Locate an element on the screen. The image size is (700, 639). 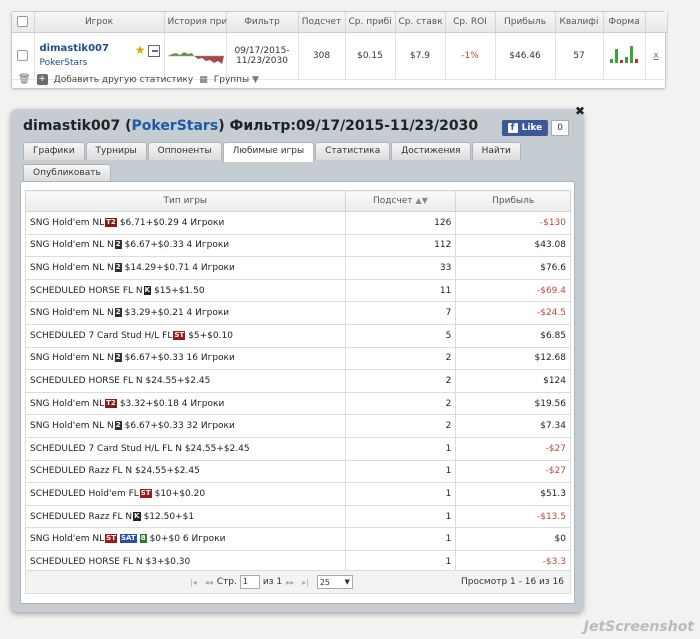
game-buyin: $6.67+$0.33 16 Игроки is located at coordinates (179, 358).